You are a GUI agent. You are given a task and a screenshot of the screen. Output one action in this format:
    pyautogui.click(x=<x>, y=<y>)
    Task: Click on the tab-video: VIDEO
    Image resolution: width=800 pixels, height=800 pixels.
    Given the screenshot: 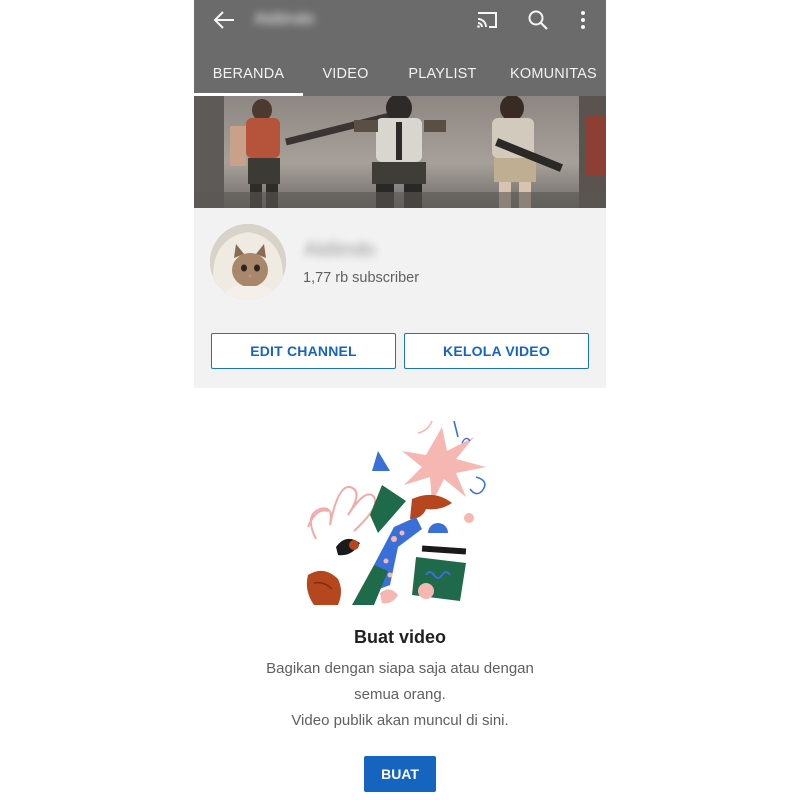 What is the action you would take?
    pyautogui.click(x=345, y=73)
    